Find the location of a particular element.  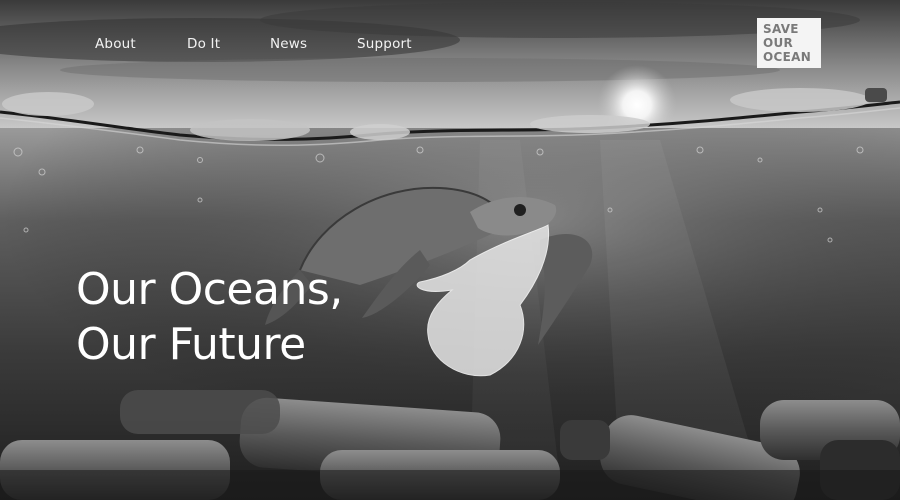

nav-link-news: News is located at coordinates (288, 44).